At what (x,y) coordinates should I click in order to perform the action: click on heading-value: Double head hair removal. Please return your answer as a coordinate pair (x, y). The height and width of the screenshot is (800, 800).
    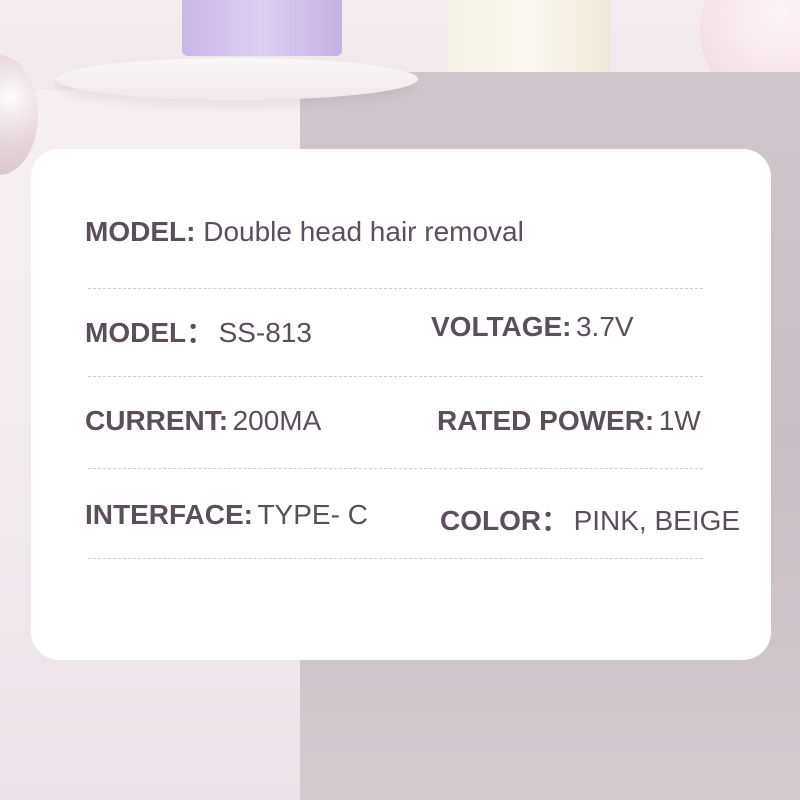
    Looking at the image, I should click on (363, 231).